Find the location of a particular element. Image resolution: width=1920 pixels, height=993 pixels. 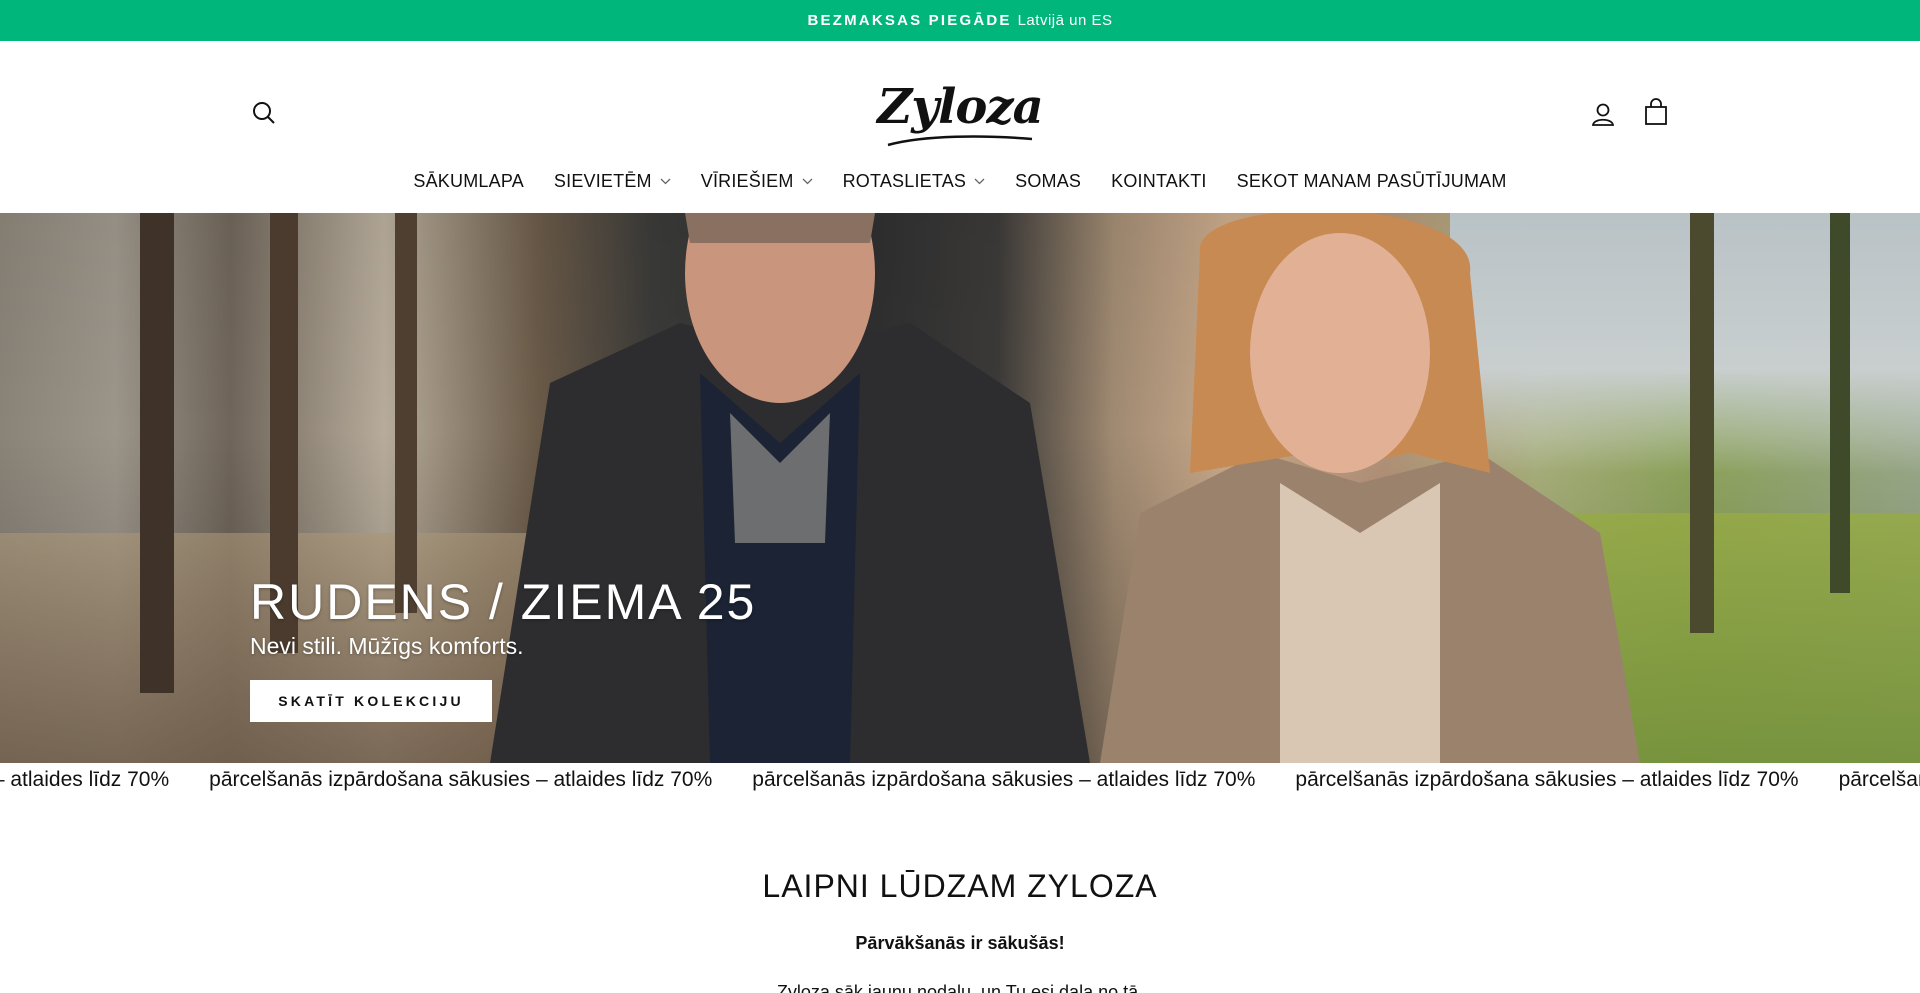

nav-label: SEKOT MANAM PASŪTĪJUMAM is located at coordinates (1371, 180).